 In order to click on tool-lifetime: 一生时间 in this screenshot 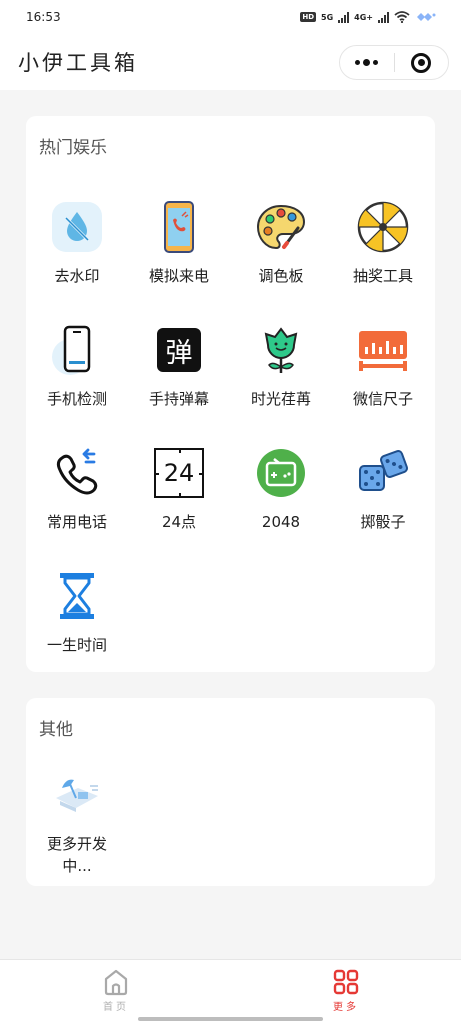, I will do `click(77, 624)`.